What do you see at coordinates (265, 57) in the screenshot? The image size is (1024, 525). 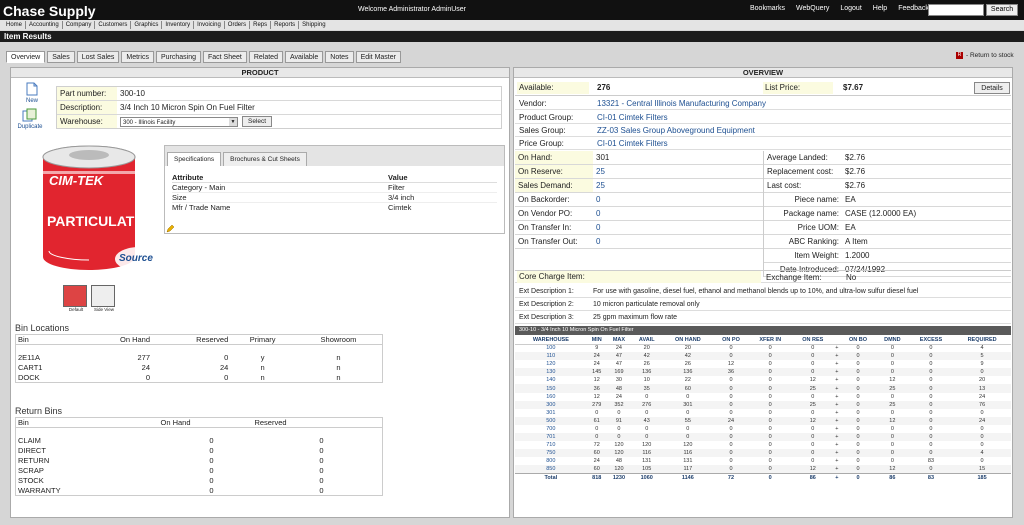 I see `tab-related: Related` at bounding box center [265, 57].